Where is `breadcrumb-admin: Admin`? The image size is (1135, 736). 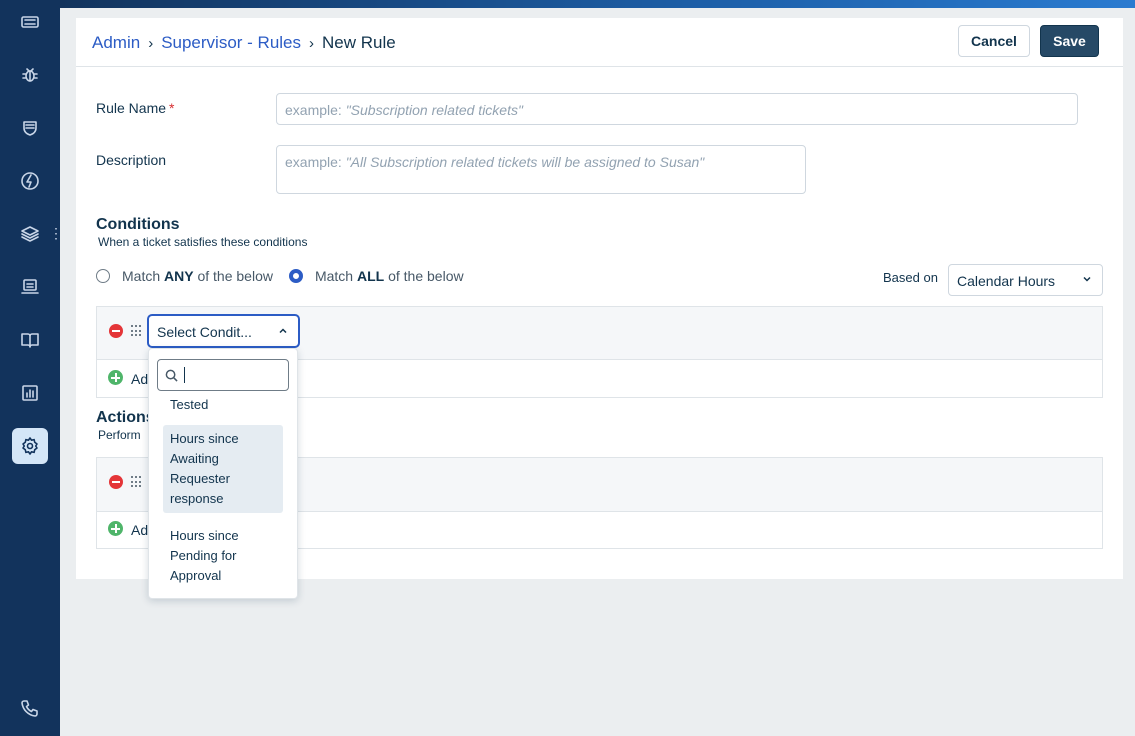
breadcrumb-admin: Admin is located at coordinates (116, 43).